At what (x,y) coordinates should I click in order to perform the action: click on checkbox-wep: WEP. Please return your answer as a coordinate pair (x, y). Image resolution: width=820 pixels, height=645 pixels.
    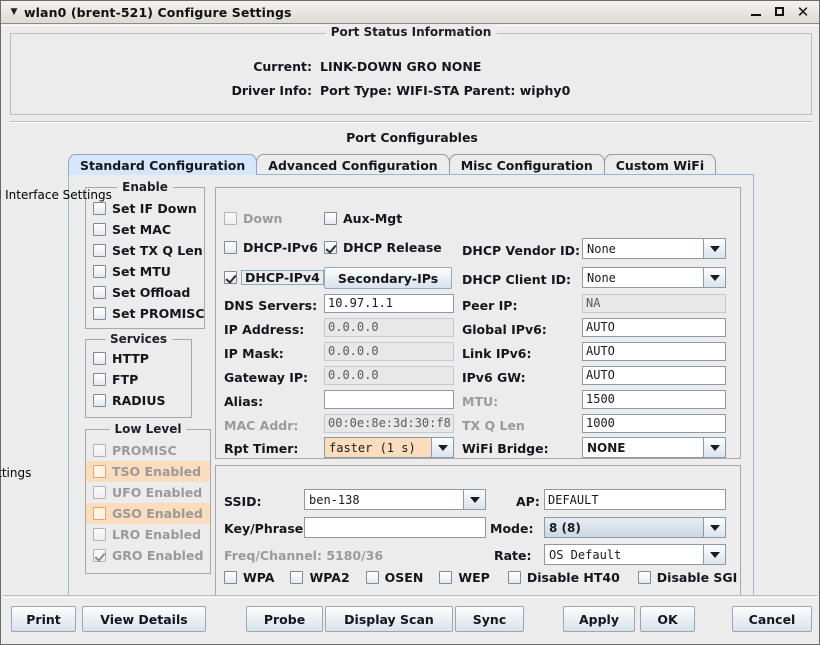
    Looking at the image, I should click on (464, 577).